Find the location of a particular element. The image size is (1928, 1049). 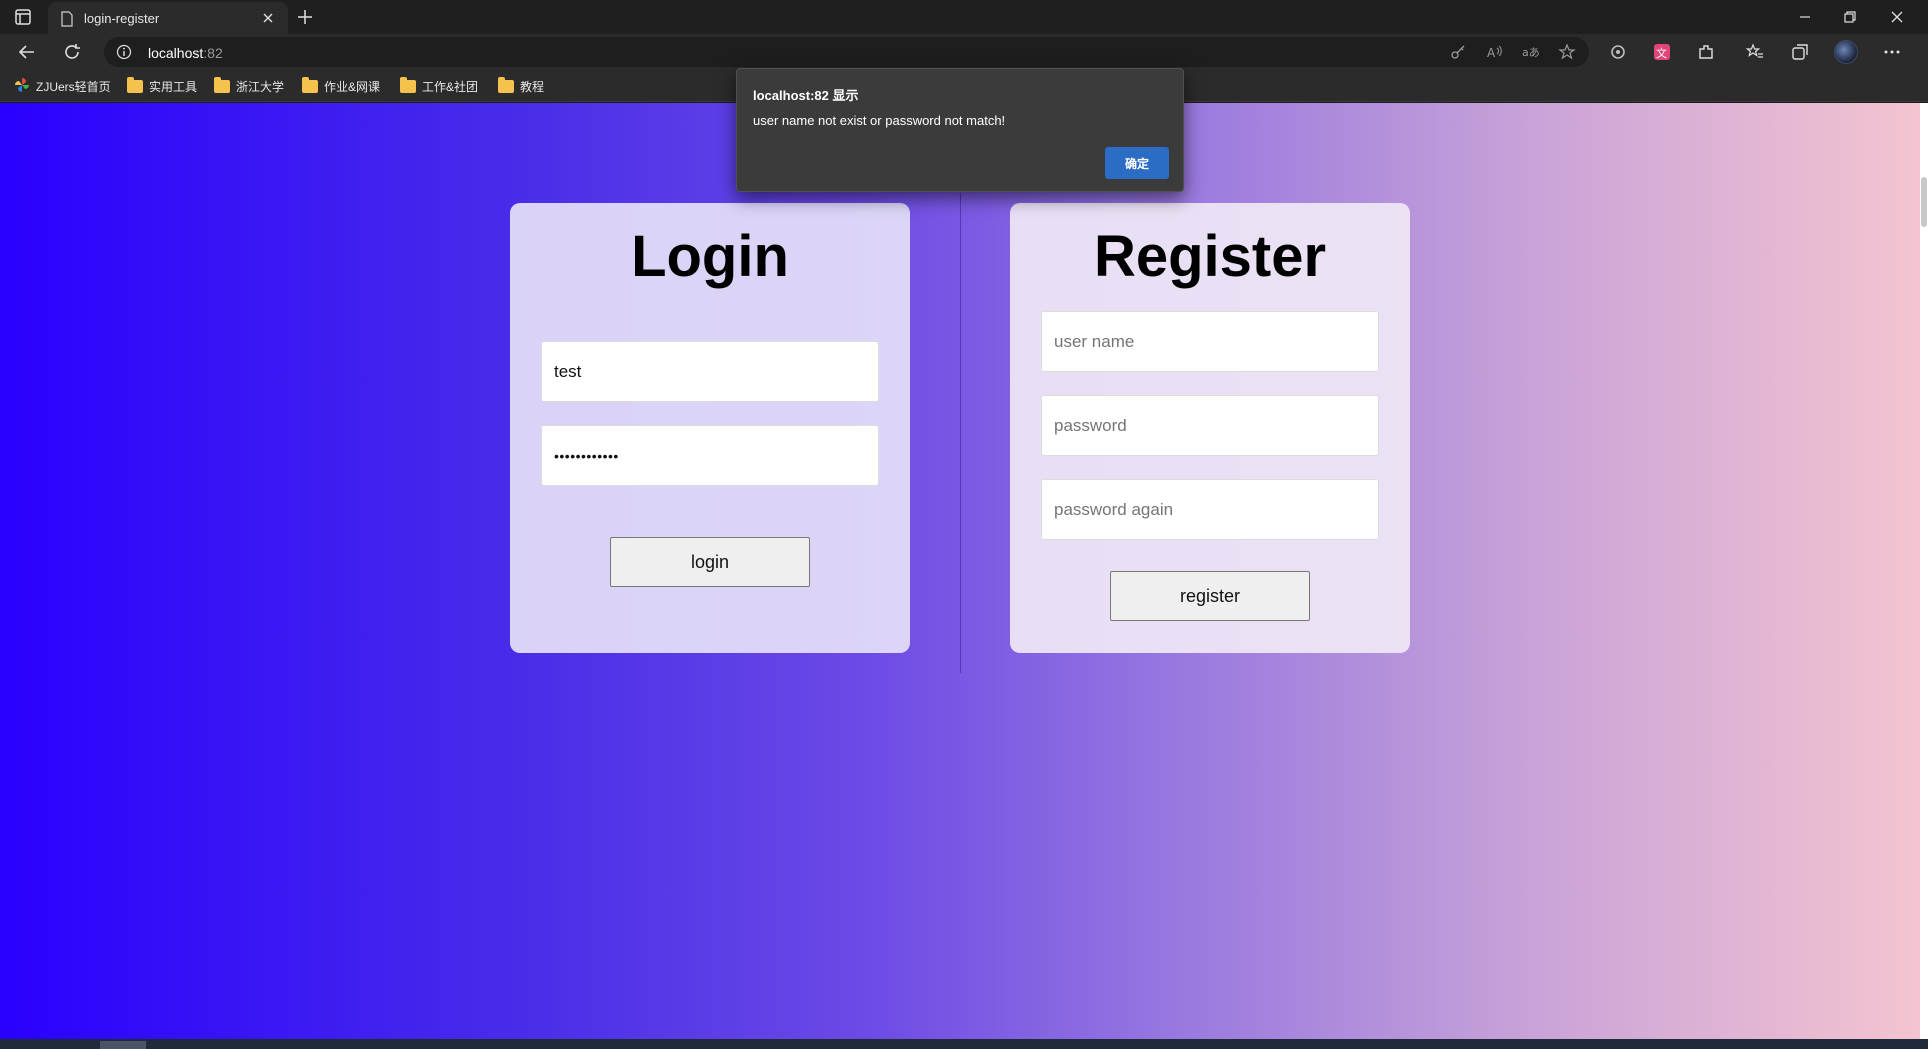

page-icon is located at coordinates (67, 19).